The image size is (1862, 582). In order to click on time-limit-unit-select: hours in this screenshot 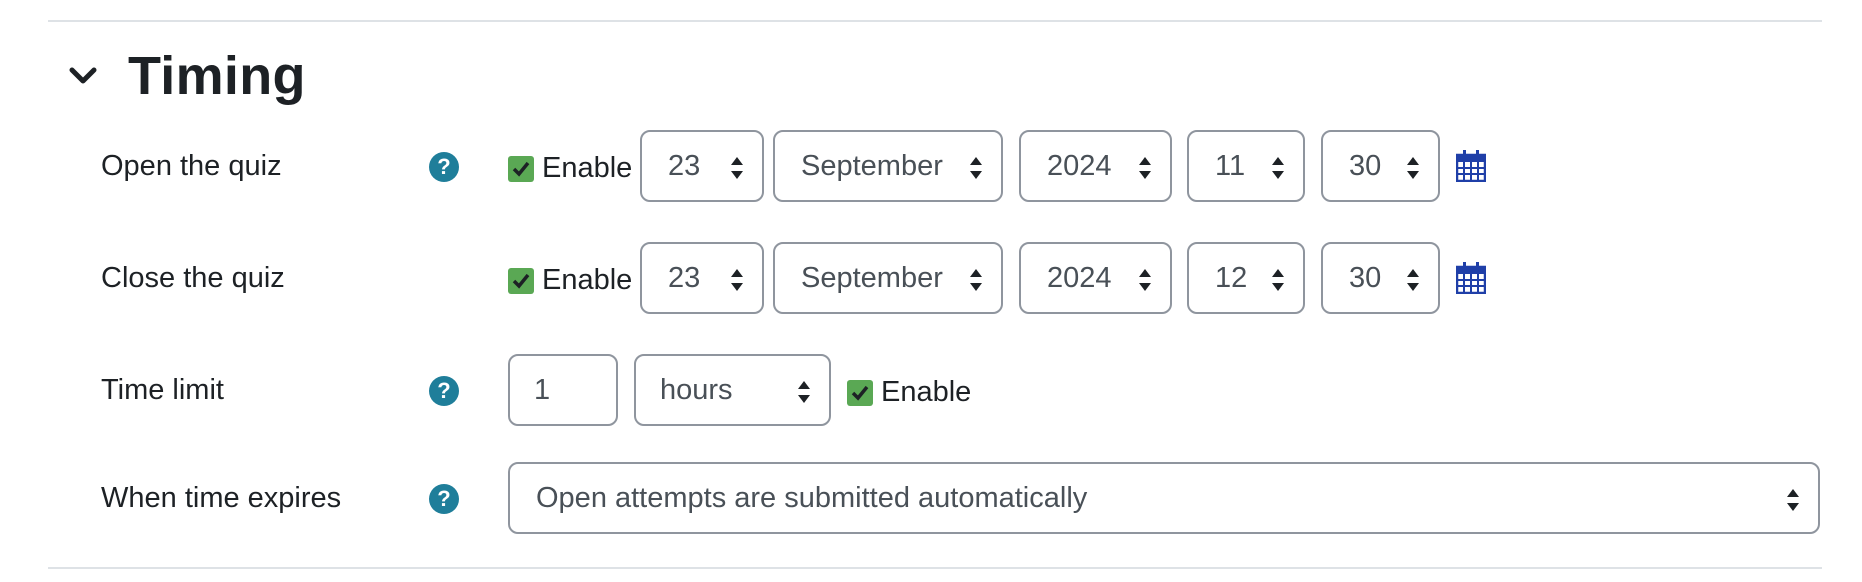, I will do `click(732, 390)`.